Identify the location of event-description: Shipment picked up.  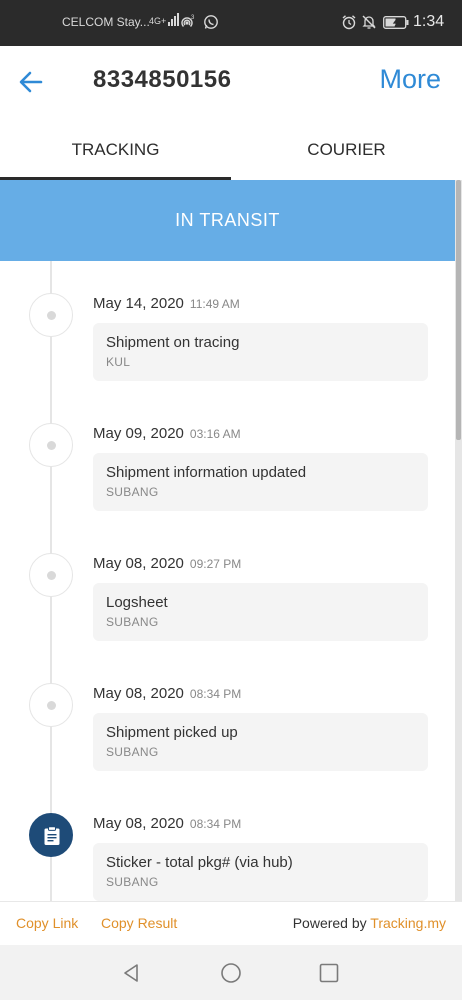
(172, 732).